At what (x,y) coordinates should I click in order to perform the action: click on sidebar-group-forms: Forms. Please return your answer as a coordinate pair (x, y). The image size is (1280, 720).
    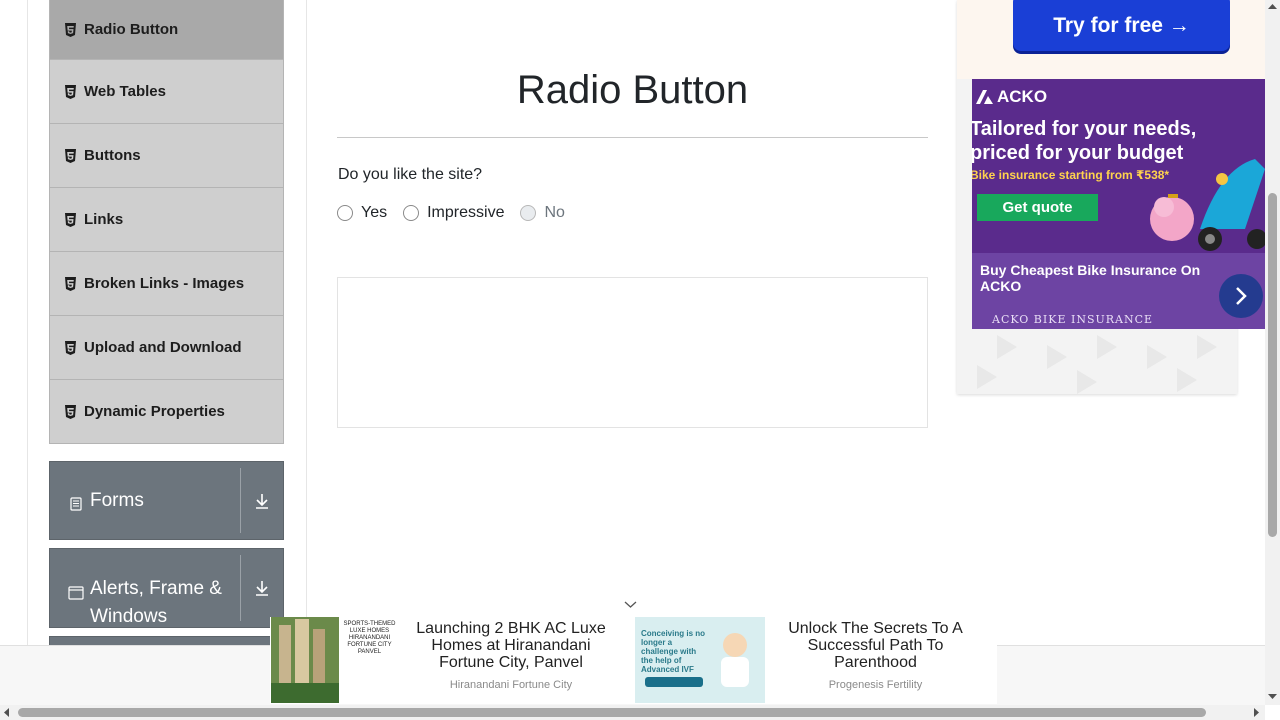
    Looking at the image, I should click on (166, 500).